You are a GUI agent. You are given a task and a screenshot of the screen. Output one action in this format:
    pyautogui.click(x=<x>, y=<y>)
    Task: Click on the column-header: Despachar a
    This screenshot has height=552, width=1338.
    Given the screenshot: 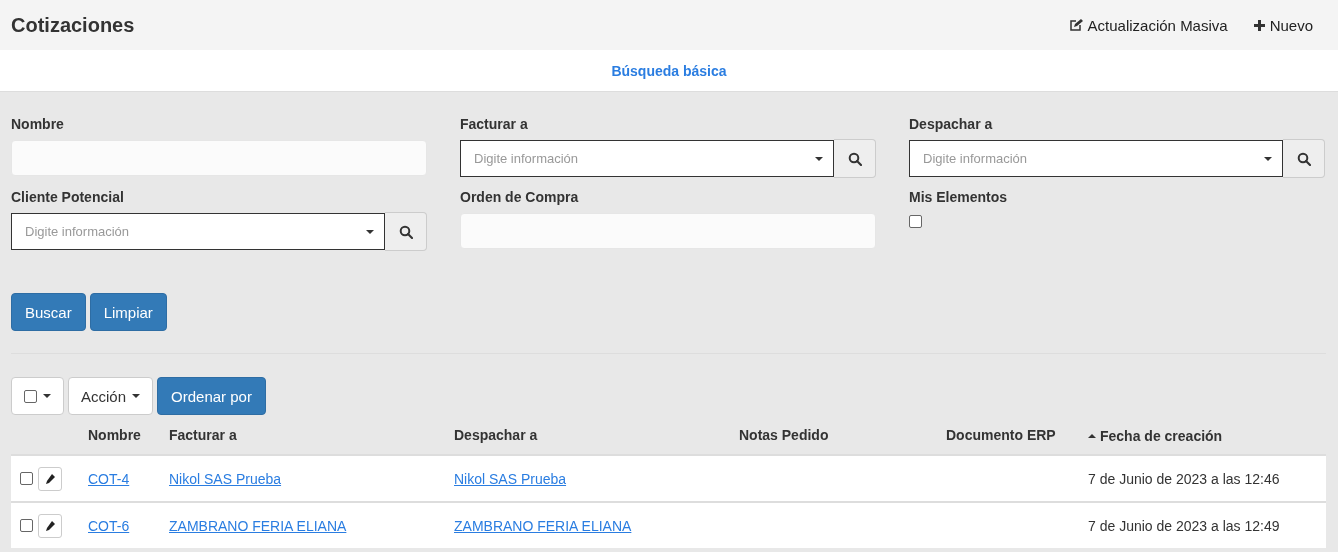 What is the action you would take?
    pyautogui.click(x=496, y=434)
    